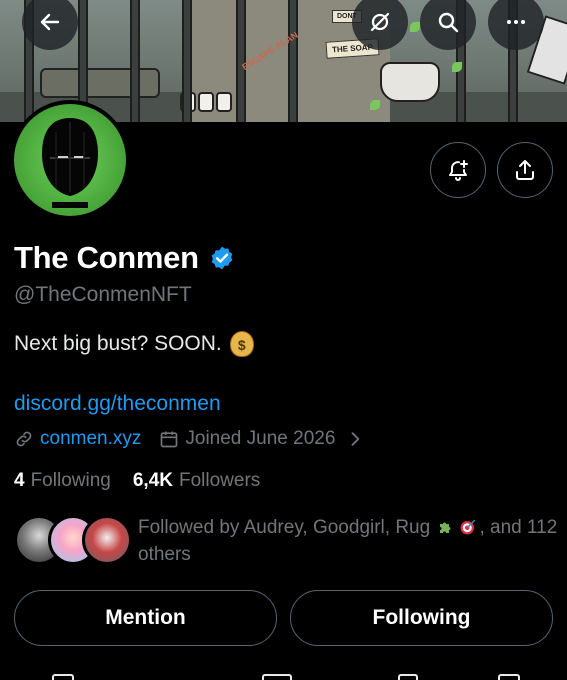 The width and height of the screenshot is (567, 680). I want to click on profile-bio: Next big bust? SOON. $, so click(134, 344).